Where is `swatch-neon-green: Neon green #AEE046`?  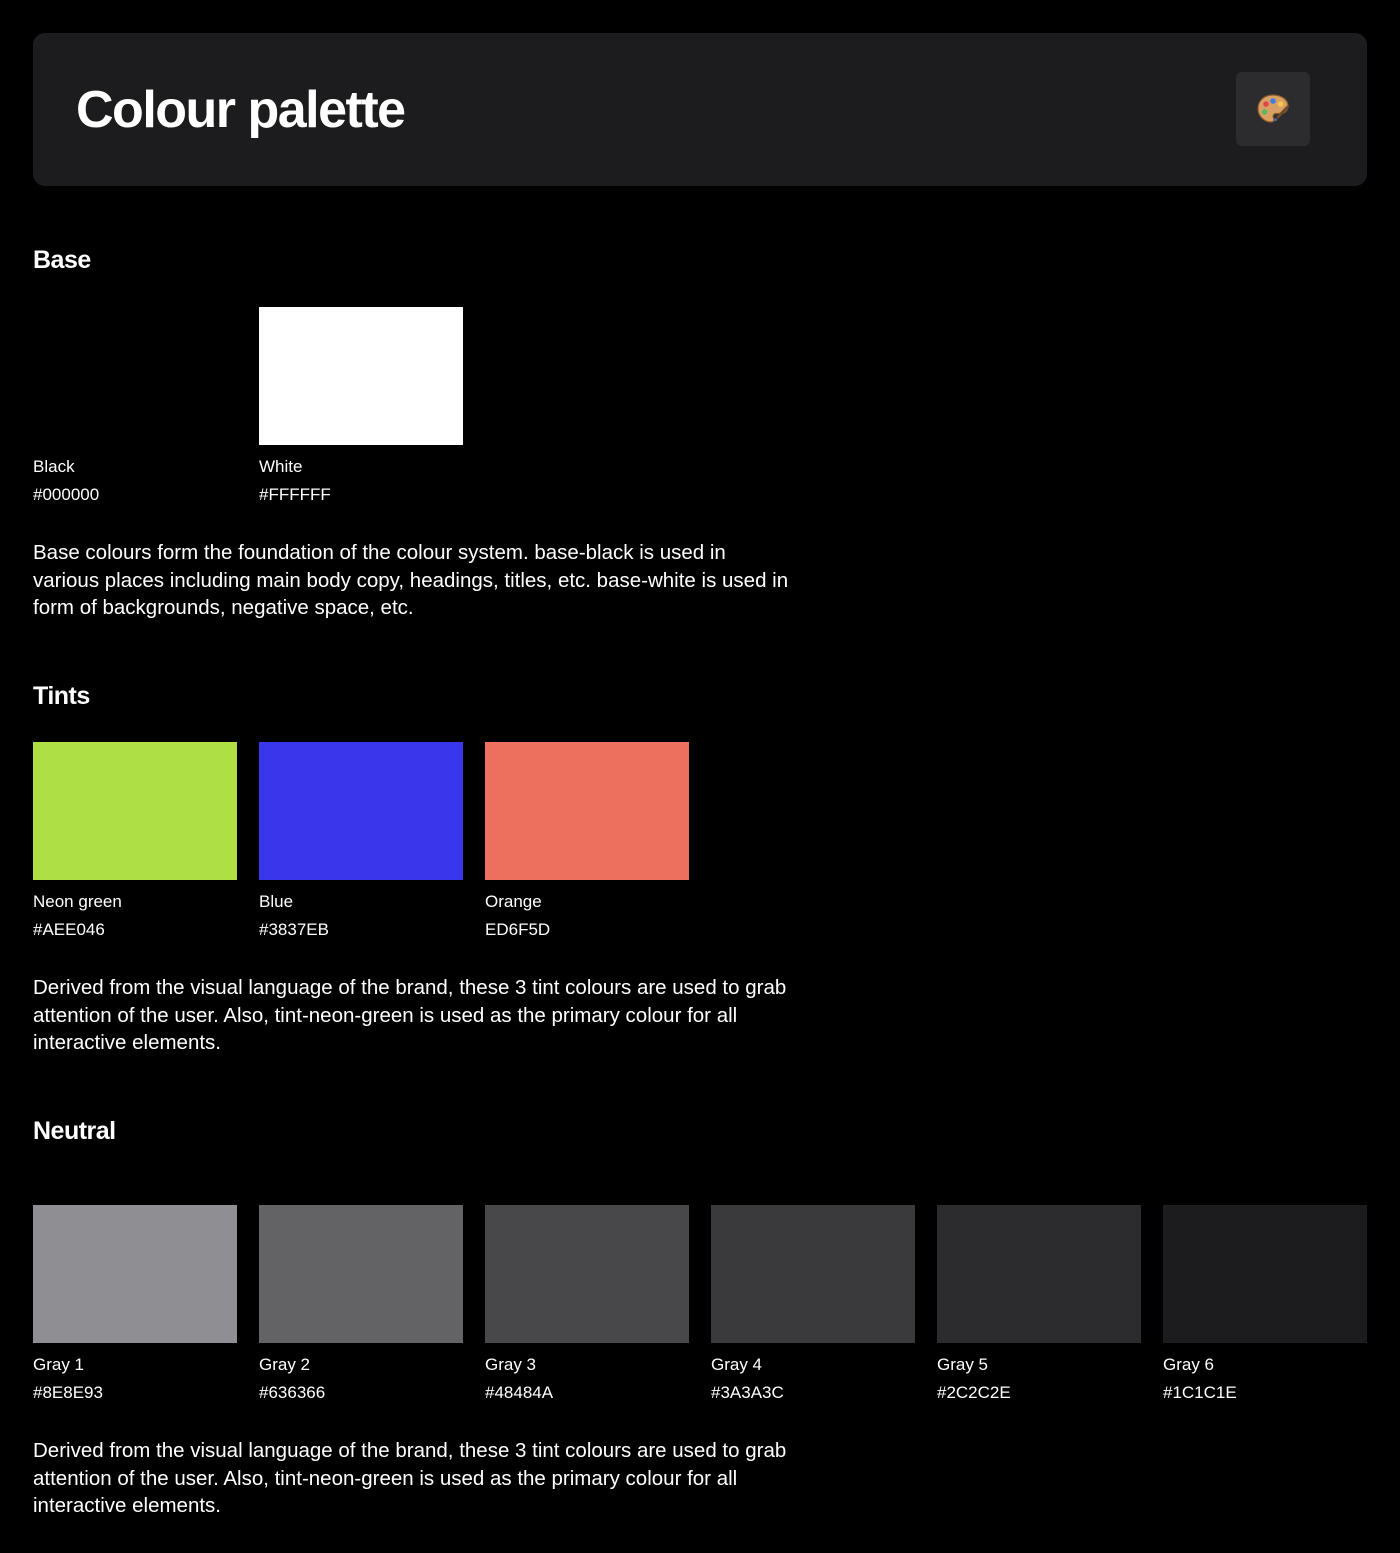 swatch-neon-green: Neon green #AEE046 is located at coordinates (135, 840).